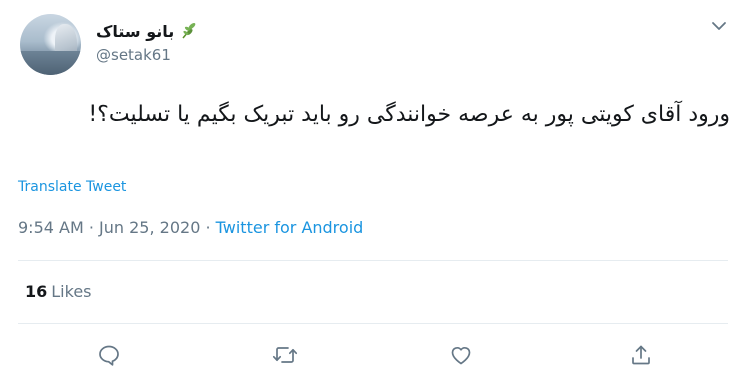 This screenshot has height=383, width=748. Describe the element at coordinates (72, 187) in the screenshot. I see `translate-tweet-link: Translate Tweet` at that location.